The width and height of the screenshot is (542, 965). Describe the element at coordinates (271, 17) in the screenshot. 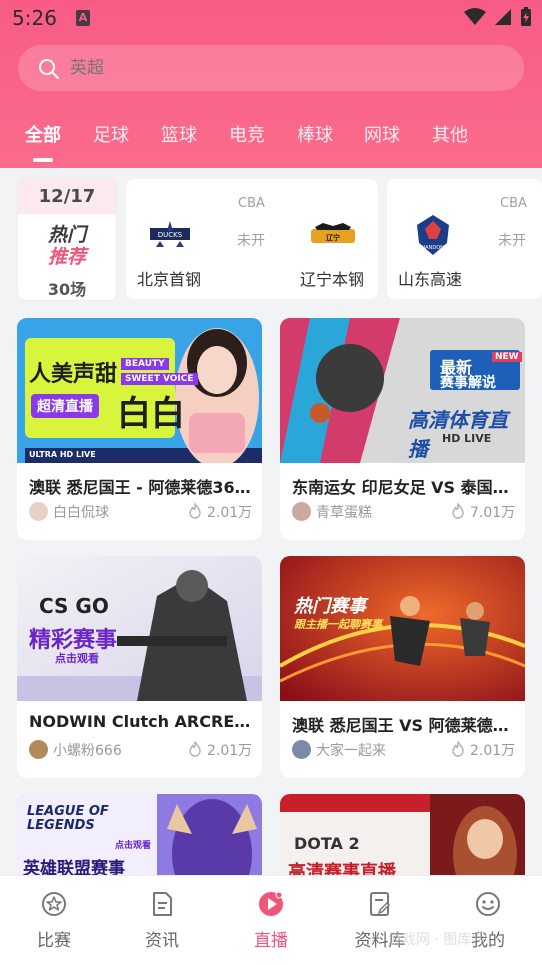

I see `status-bar: 5:26 A` at that location.